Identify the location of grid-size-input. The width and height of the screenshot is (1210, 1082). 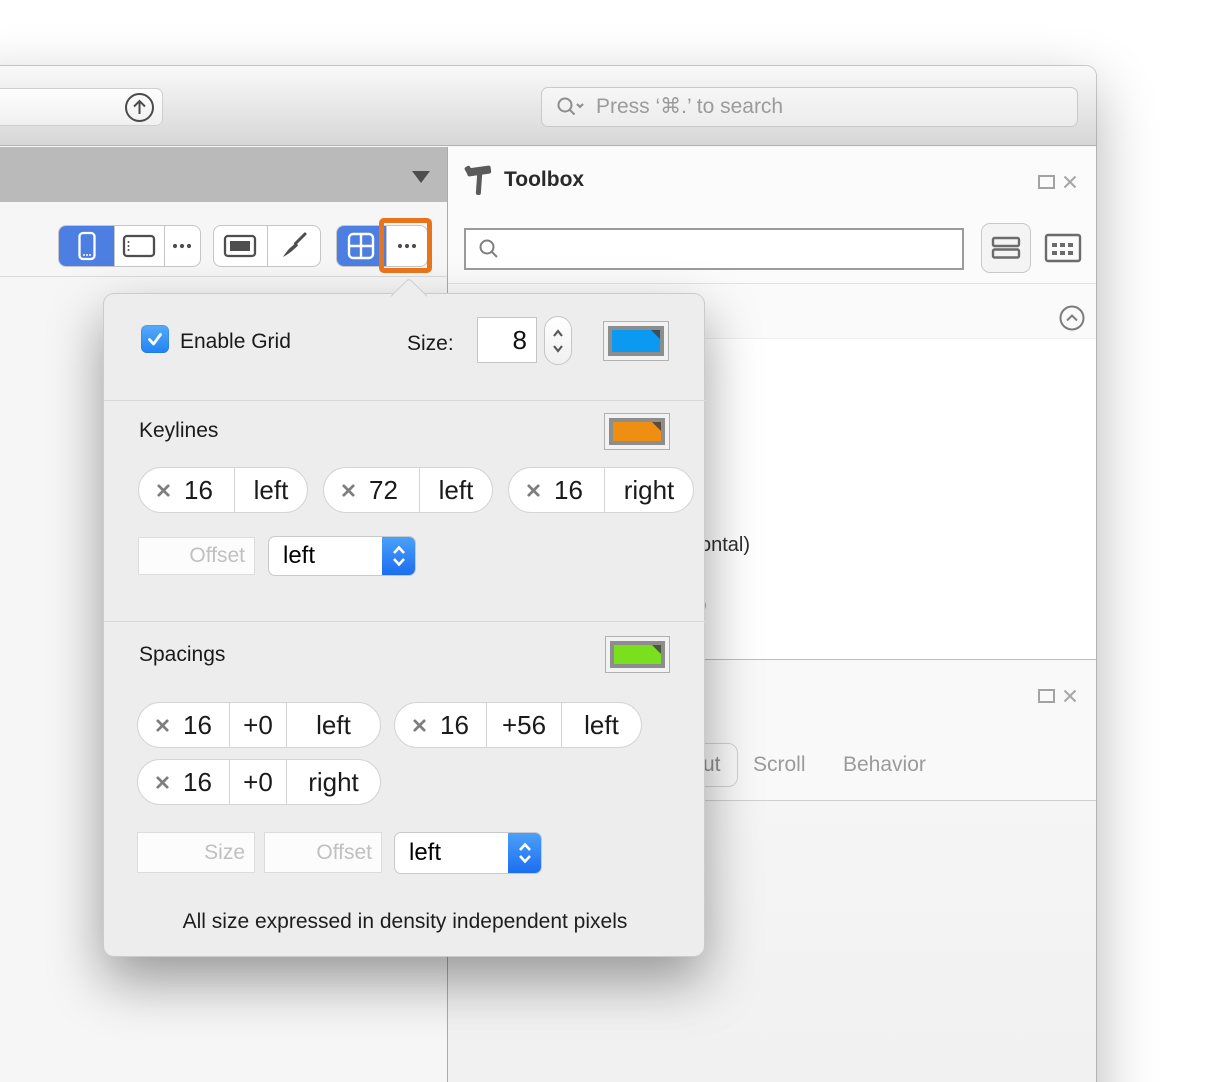
(507, 340).